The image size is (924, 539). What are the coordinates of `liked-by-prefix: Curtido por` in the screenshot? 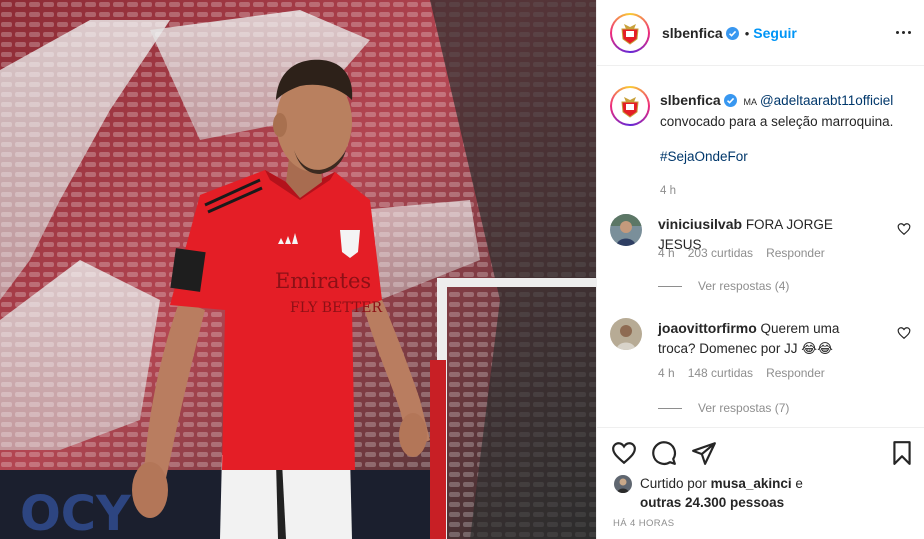 It's located at (673, 483).